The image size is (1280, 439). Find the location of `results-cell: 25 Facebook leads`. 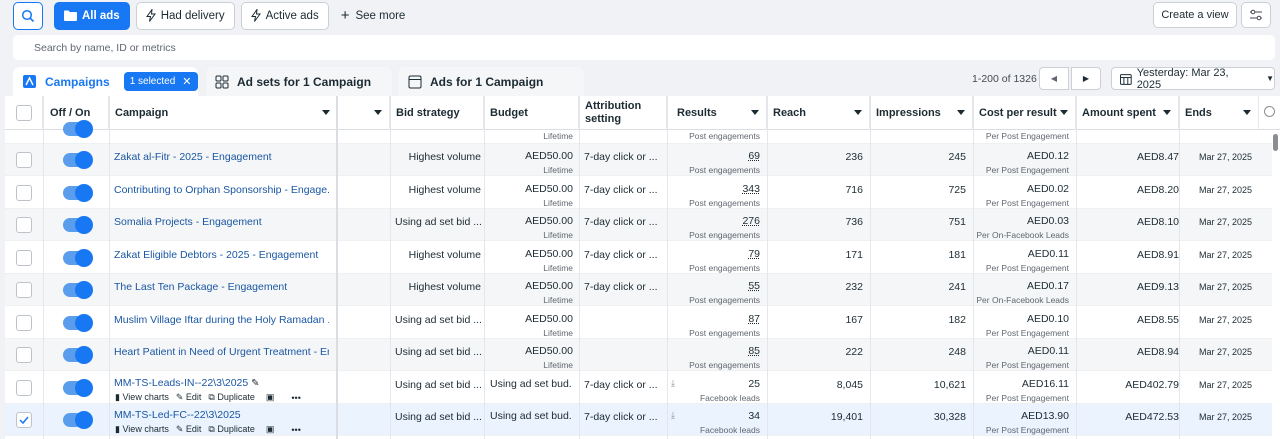

results-cell: 25 Facebook leads is located at coordinates (714, 390).